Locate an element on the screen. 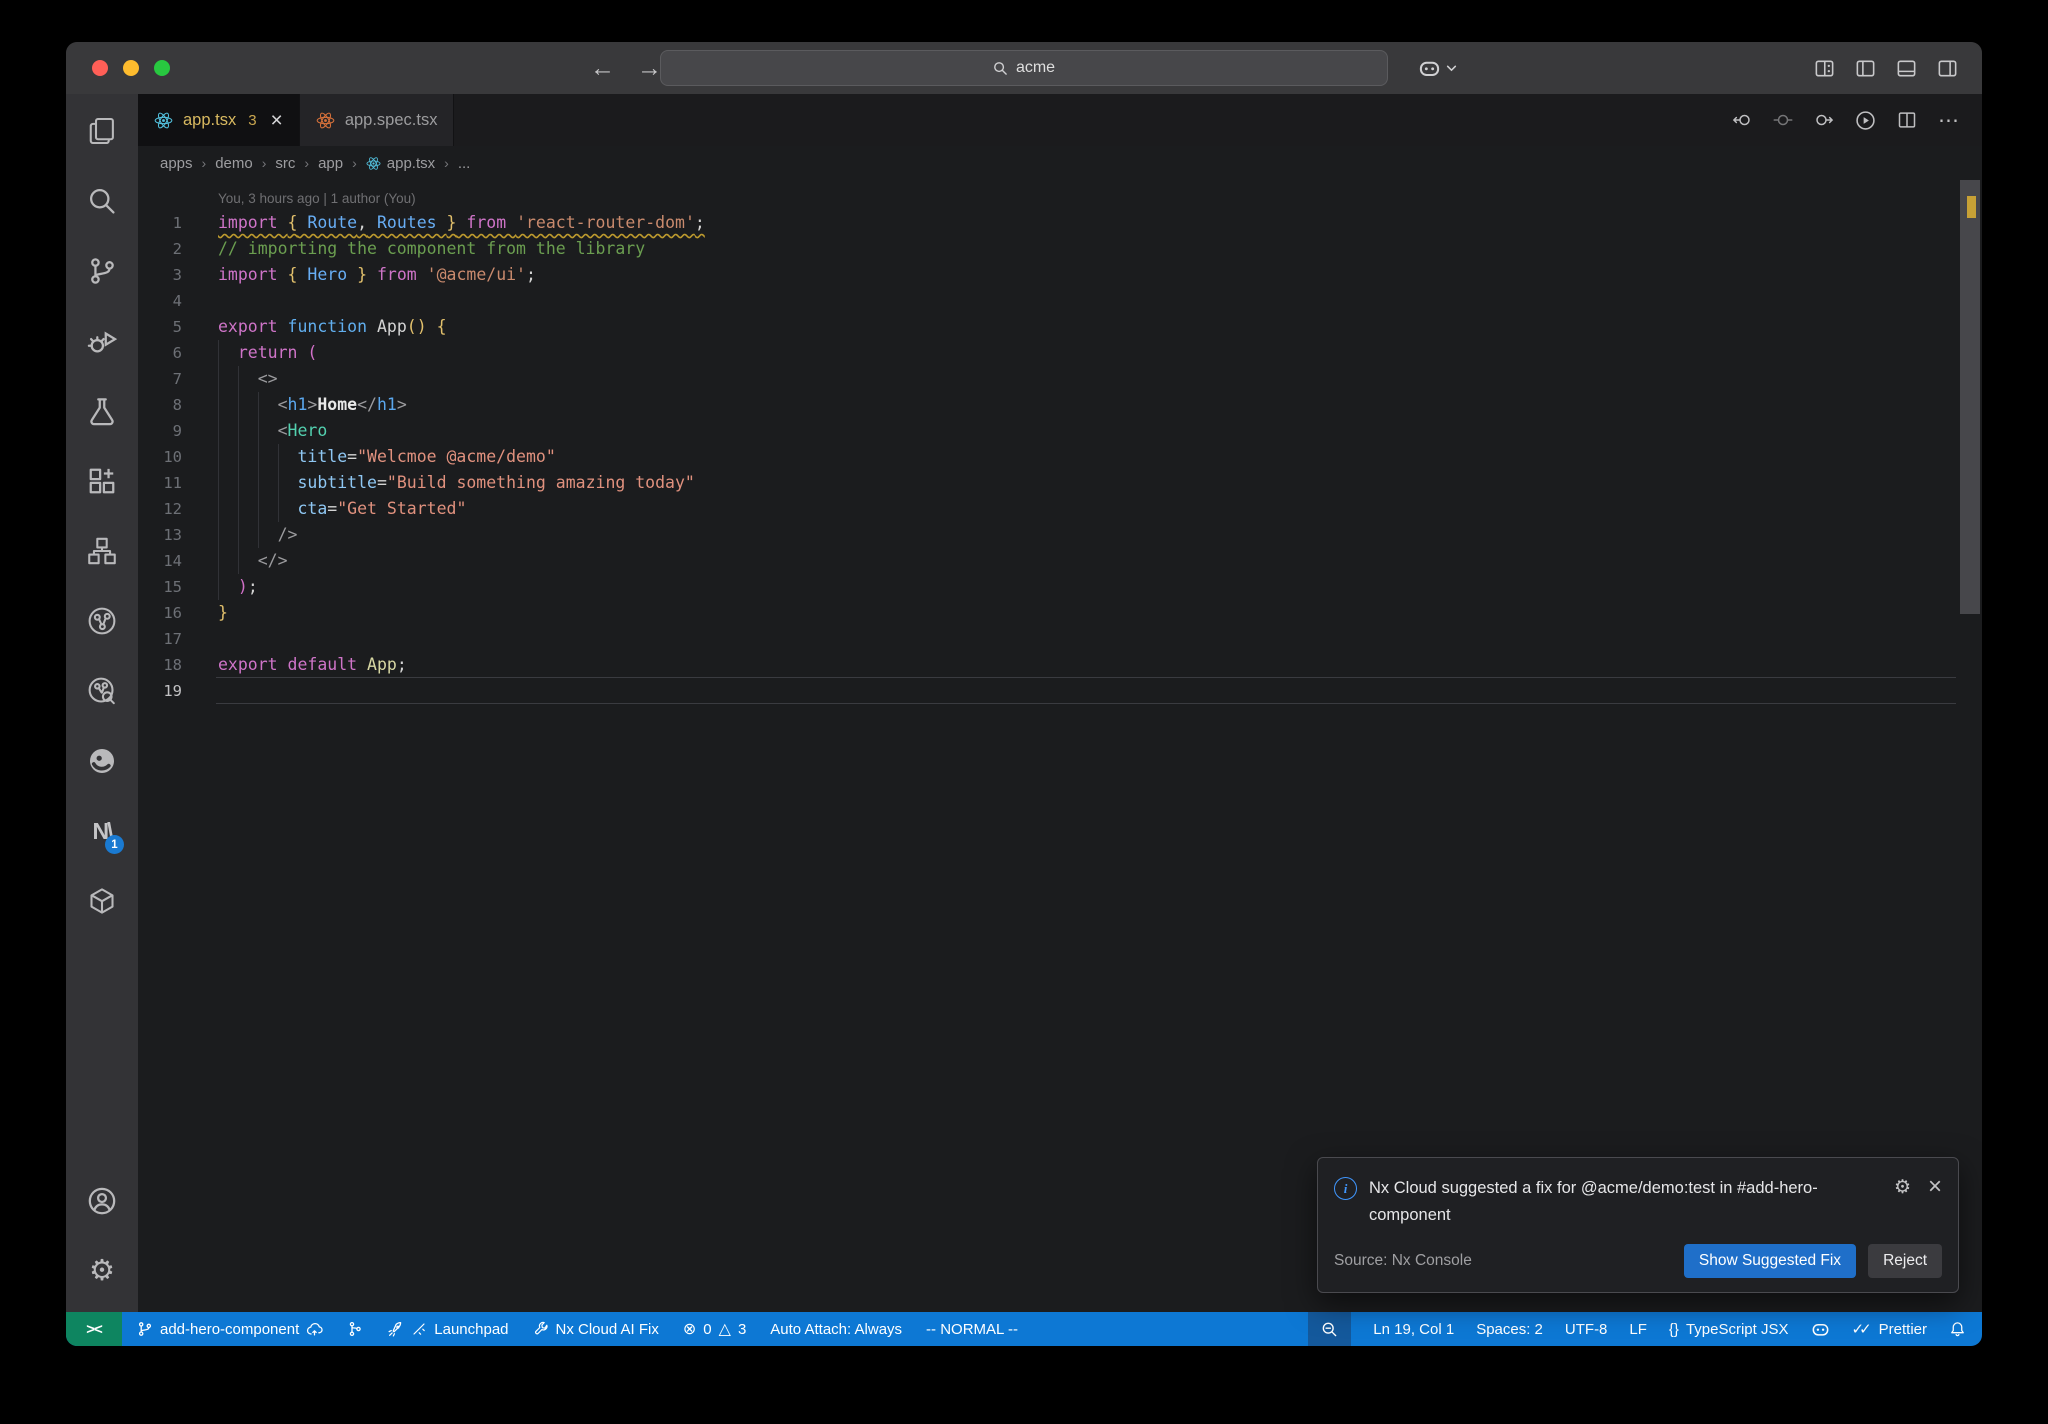 The width and height of the screenshot is (2048, 1424). language-mode-item: {} TypeScript JSX is located at coordinates (1729, 1329).